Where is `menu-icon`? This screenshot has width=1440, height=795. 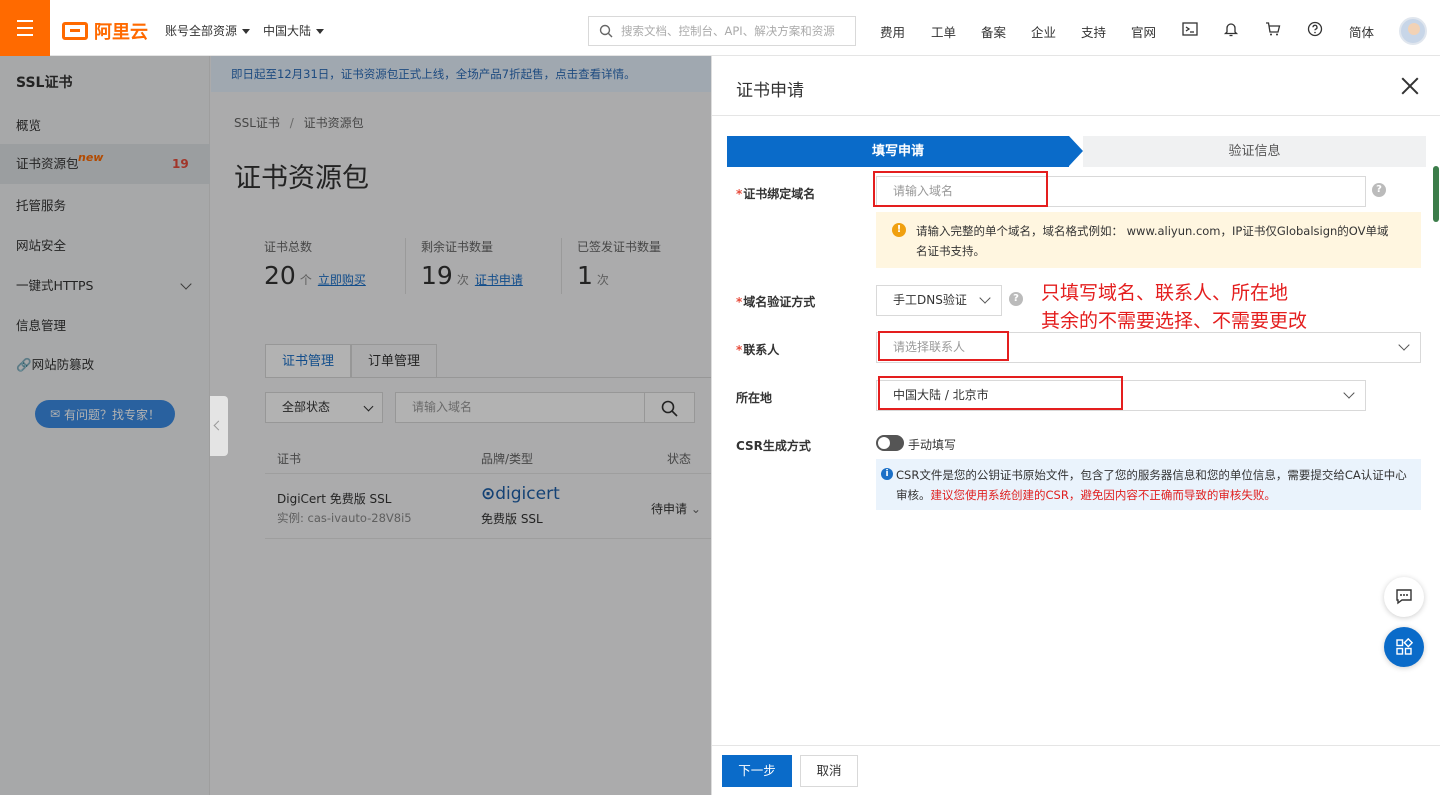 menu-icon is located at coordinates (25, 28).